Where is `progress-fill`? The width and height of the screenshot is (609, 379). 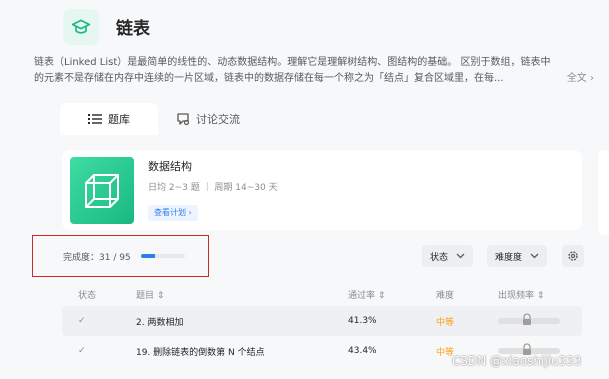
progress-fill is located at coordinates (148, 256).